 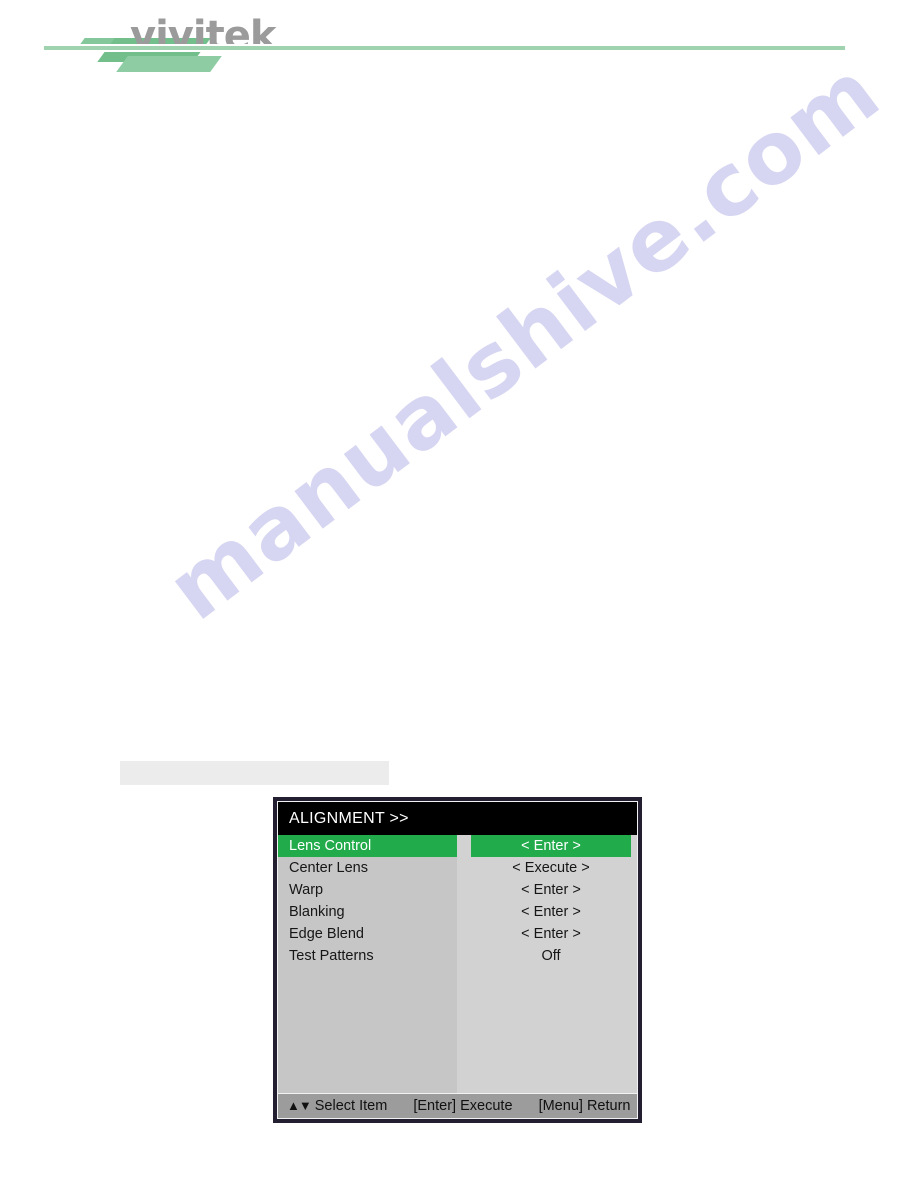 I want to click on osd-row-label: Edge Blend, so click(x=326, y=934).